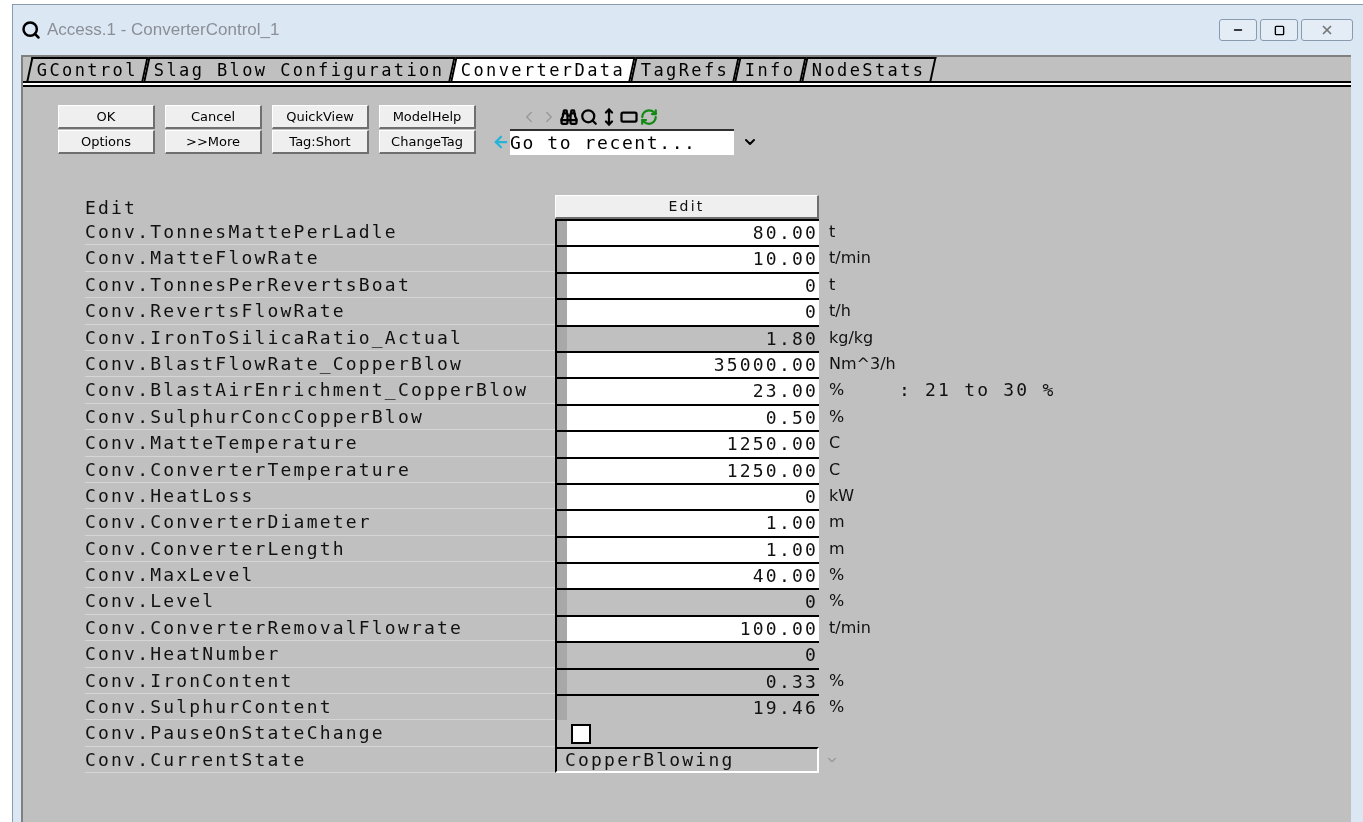 The image size is (1363, 822). What do you see at coordinates (569, 117) in the screenshot?
I see `binoculars-icon` at bounding box center [569, 117].